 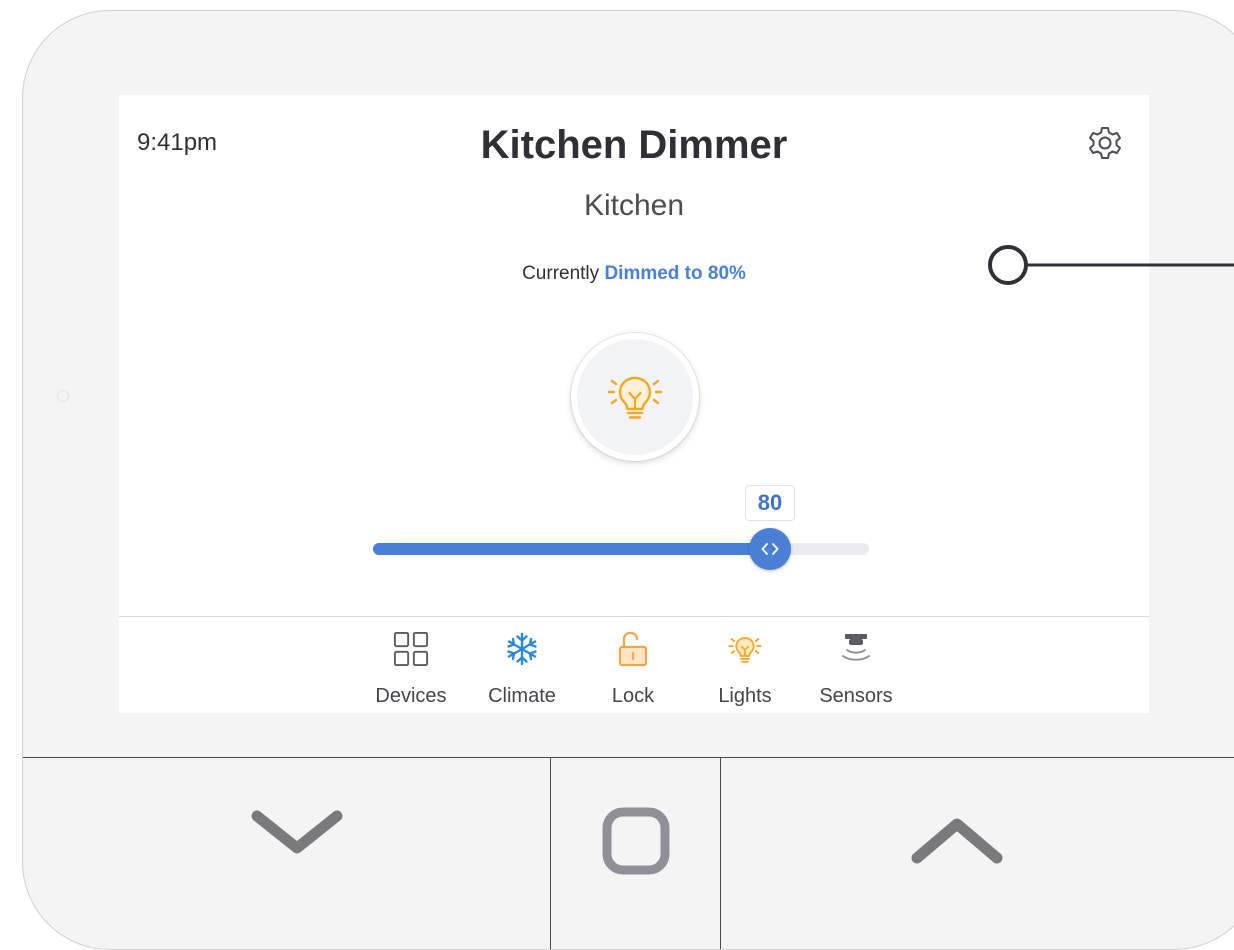 I want to click on home-button, so click(x=635, y=853).